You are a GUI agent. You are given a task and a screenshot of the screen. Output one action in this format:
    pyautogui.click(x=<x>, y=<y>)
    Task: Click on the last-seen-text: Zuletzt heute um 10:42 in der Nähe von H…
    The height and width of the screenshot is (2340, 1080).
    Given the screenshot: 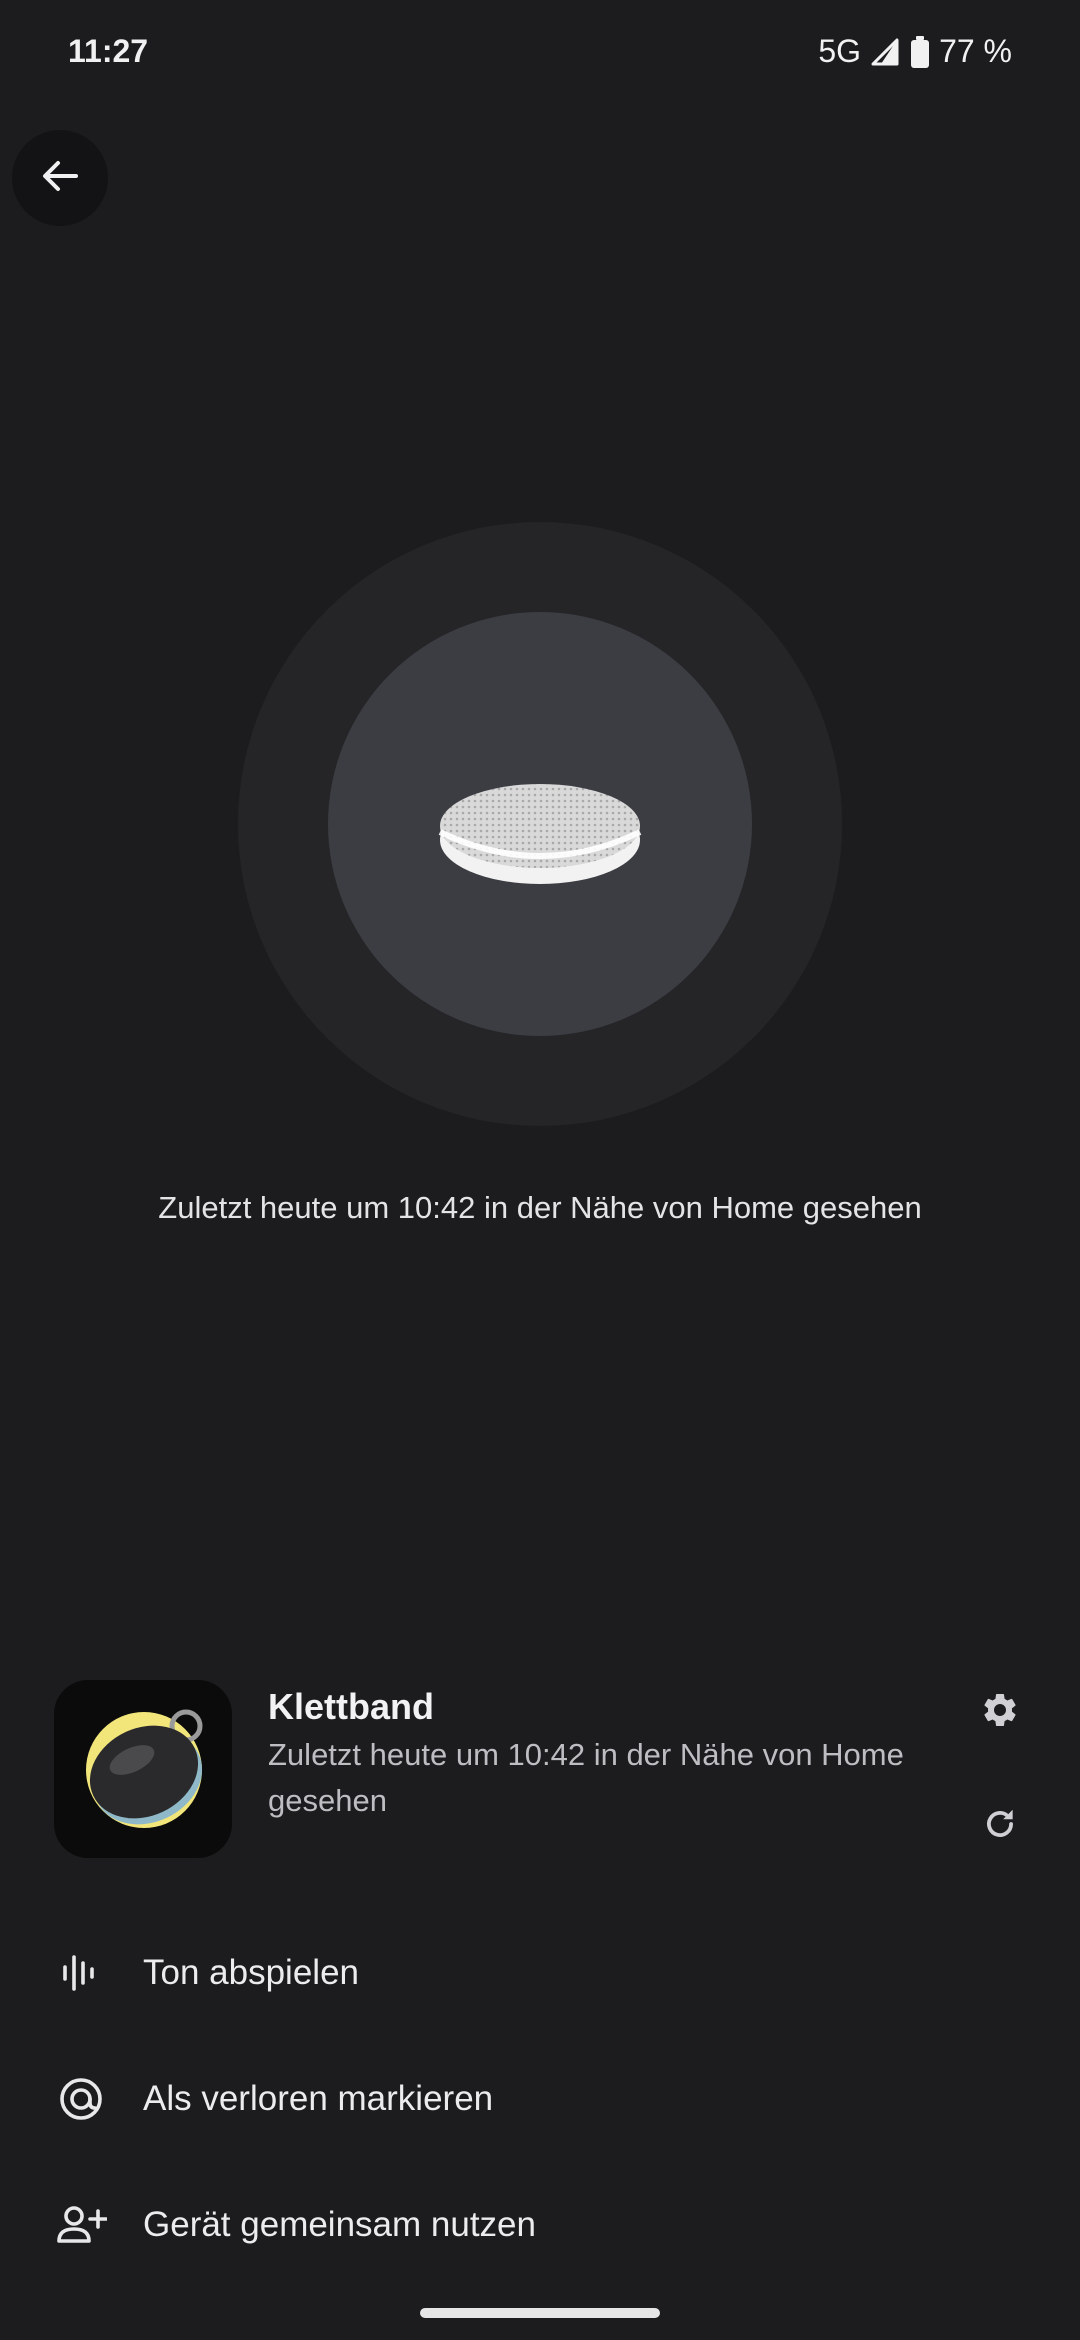 What is the action you would take?
    pyautogui.click(x=540, y=1207)
    